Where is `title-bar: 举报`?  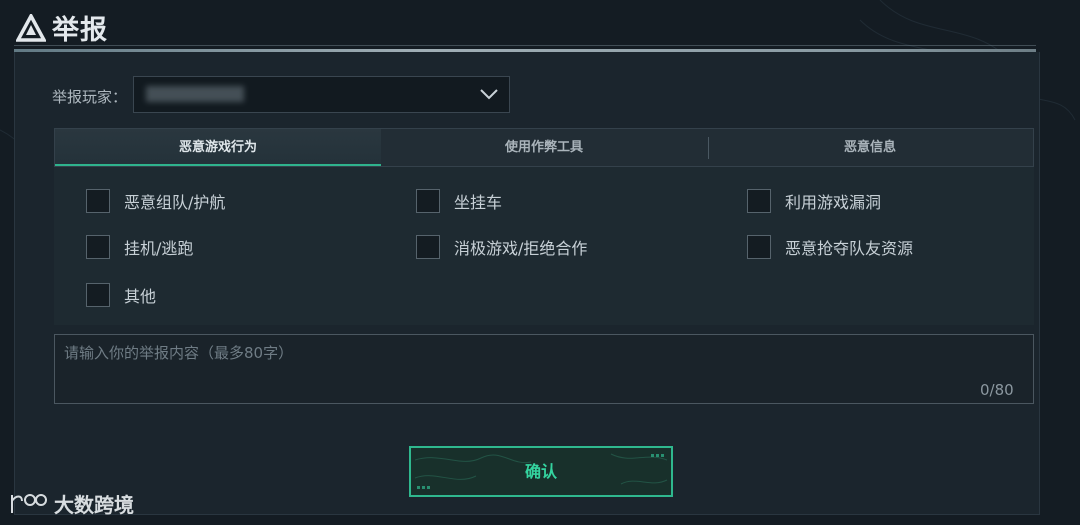
title-bar: 举报 is located at coordinates (540, 26).